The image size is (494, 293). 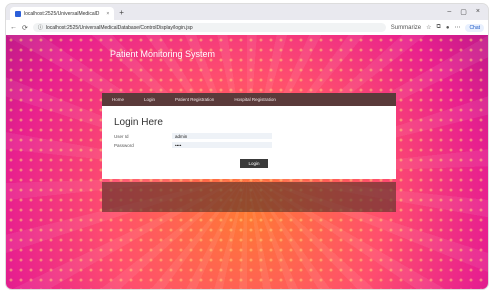 What do you see at coordinates (13, 28) in the screenshot?
I see `back-icon: ←` at bounding box center [13, 28].